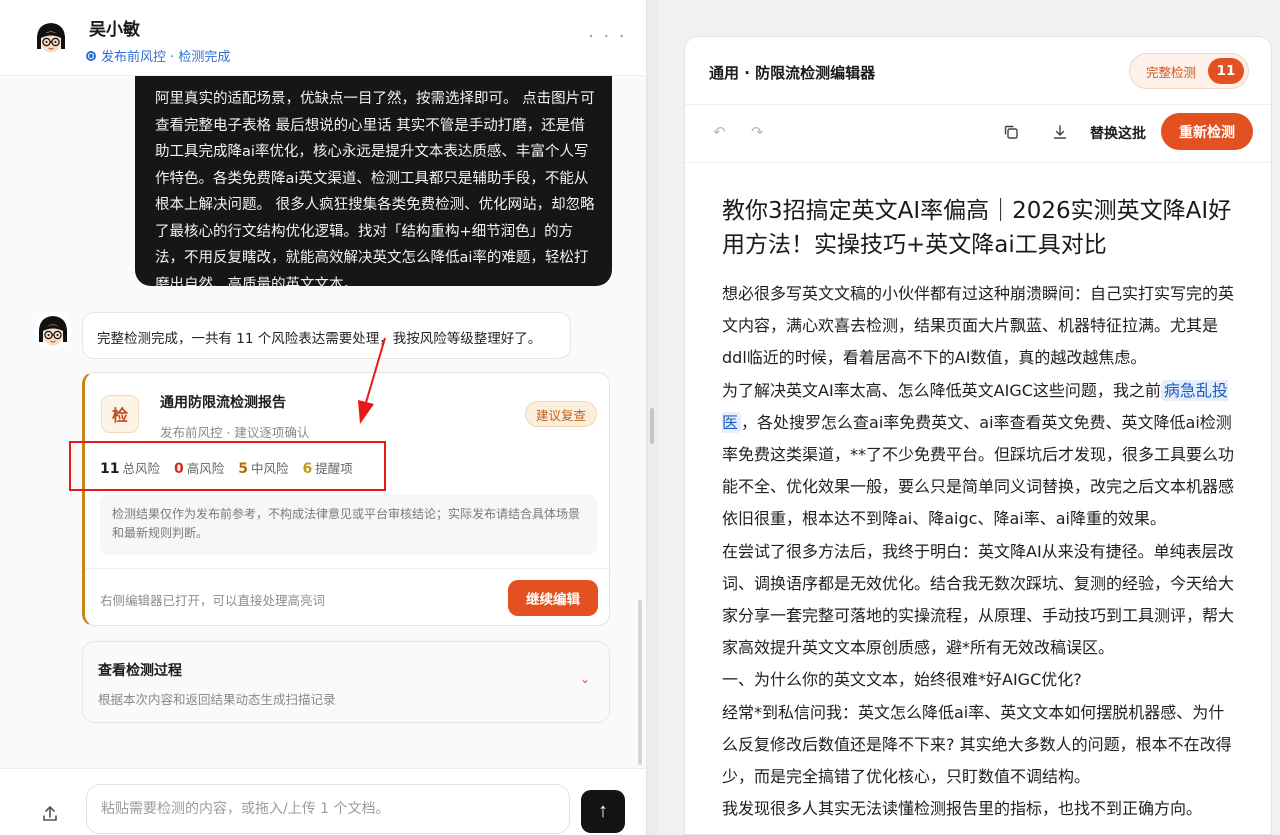  I want to click on stat-total-label: 总风险, so click(141, 468).